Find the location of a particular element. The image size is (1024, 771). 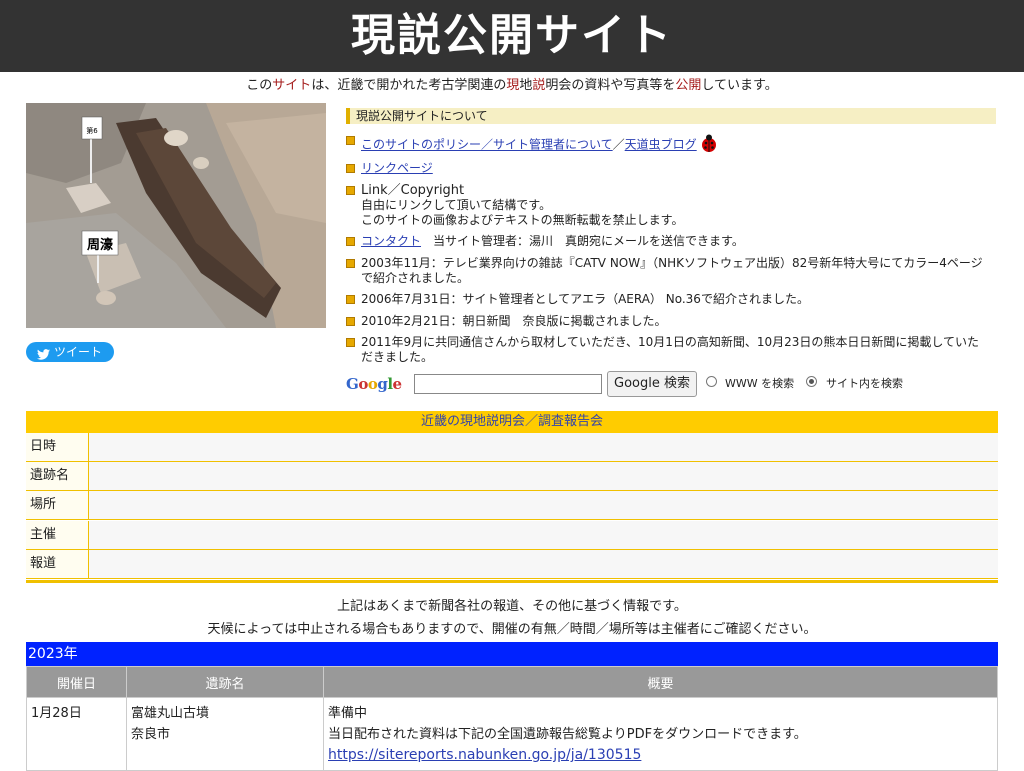

copyright-title: Link／Copyright is located at coordinates (413, 190).